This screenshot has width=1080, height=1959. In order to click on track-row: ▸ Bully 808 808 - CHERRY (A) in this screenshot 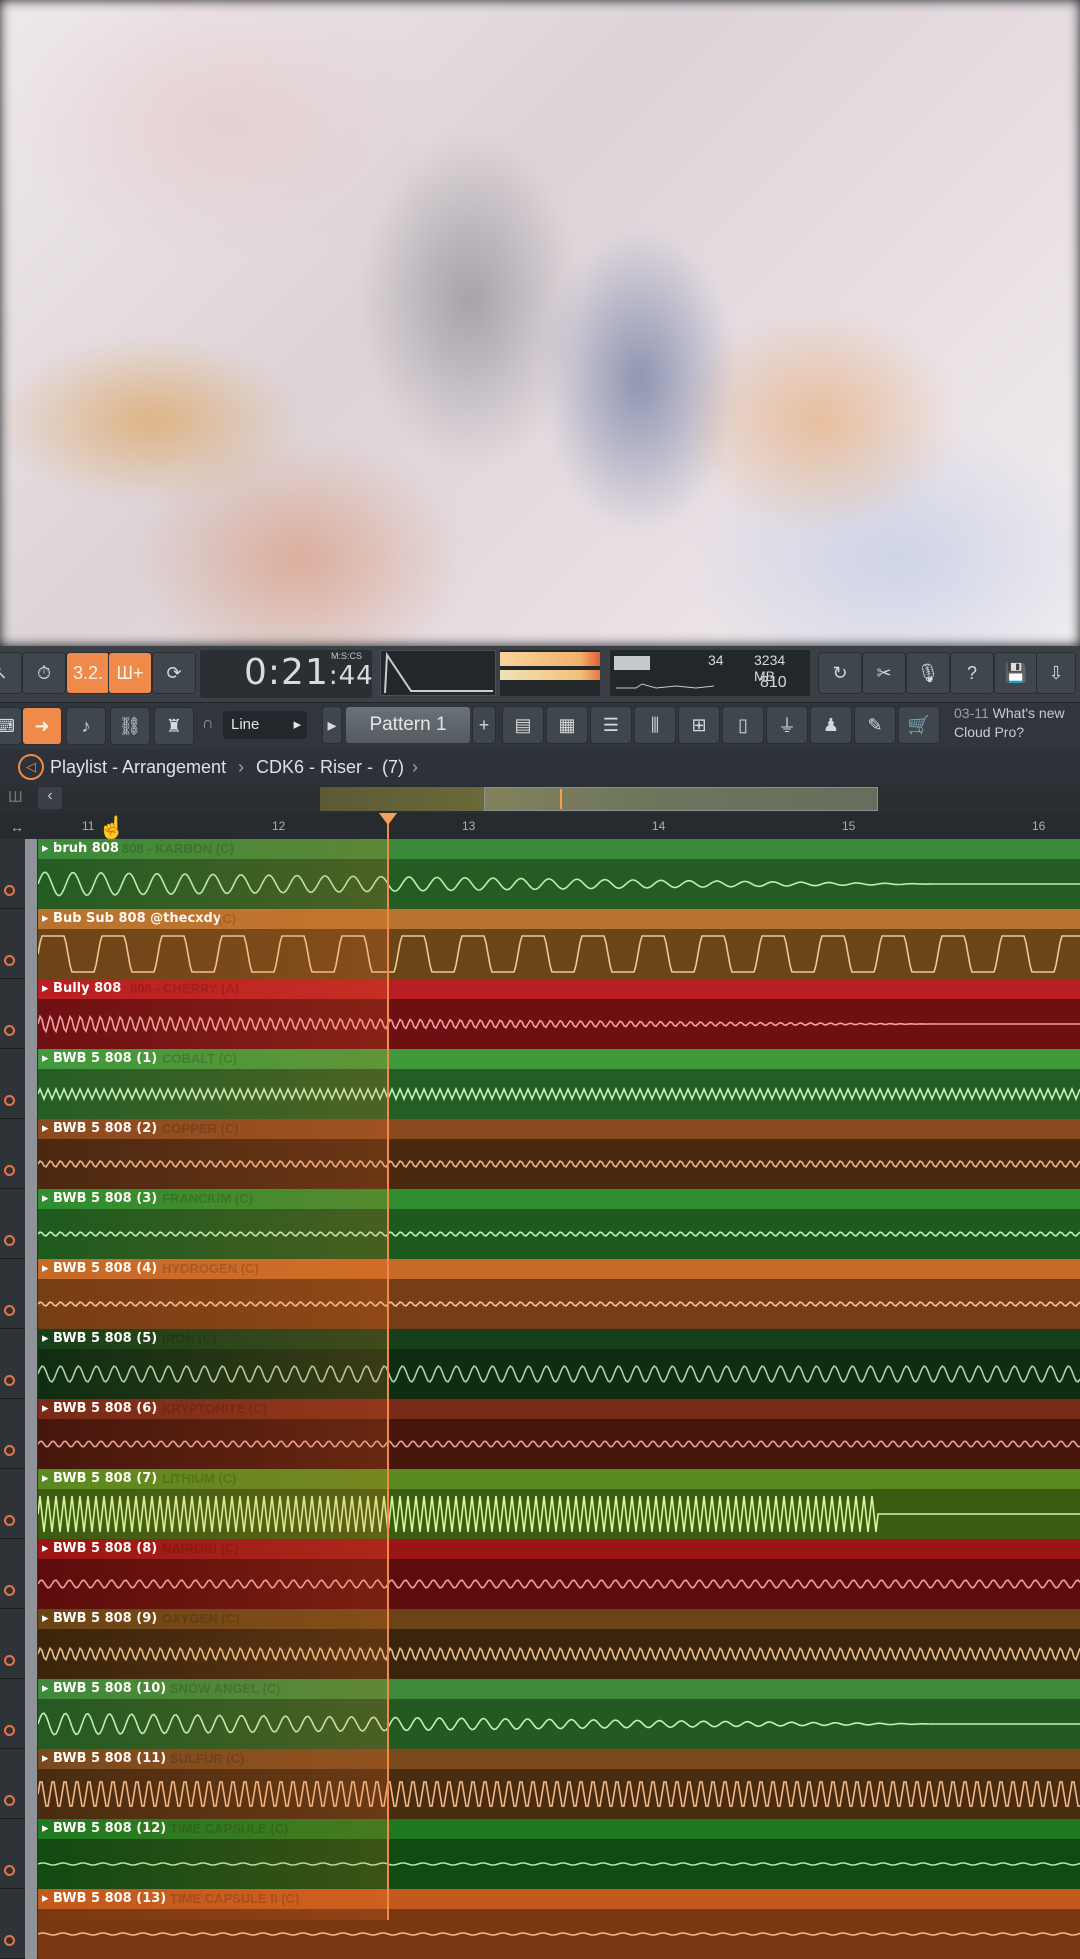, I will do `click(540, 1014)`.